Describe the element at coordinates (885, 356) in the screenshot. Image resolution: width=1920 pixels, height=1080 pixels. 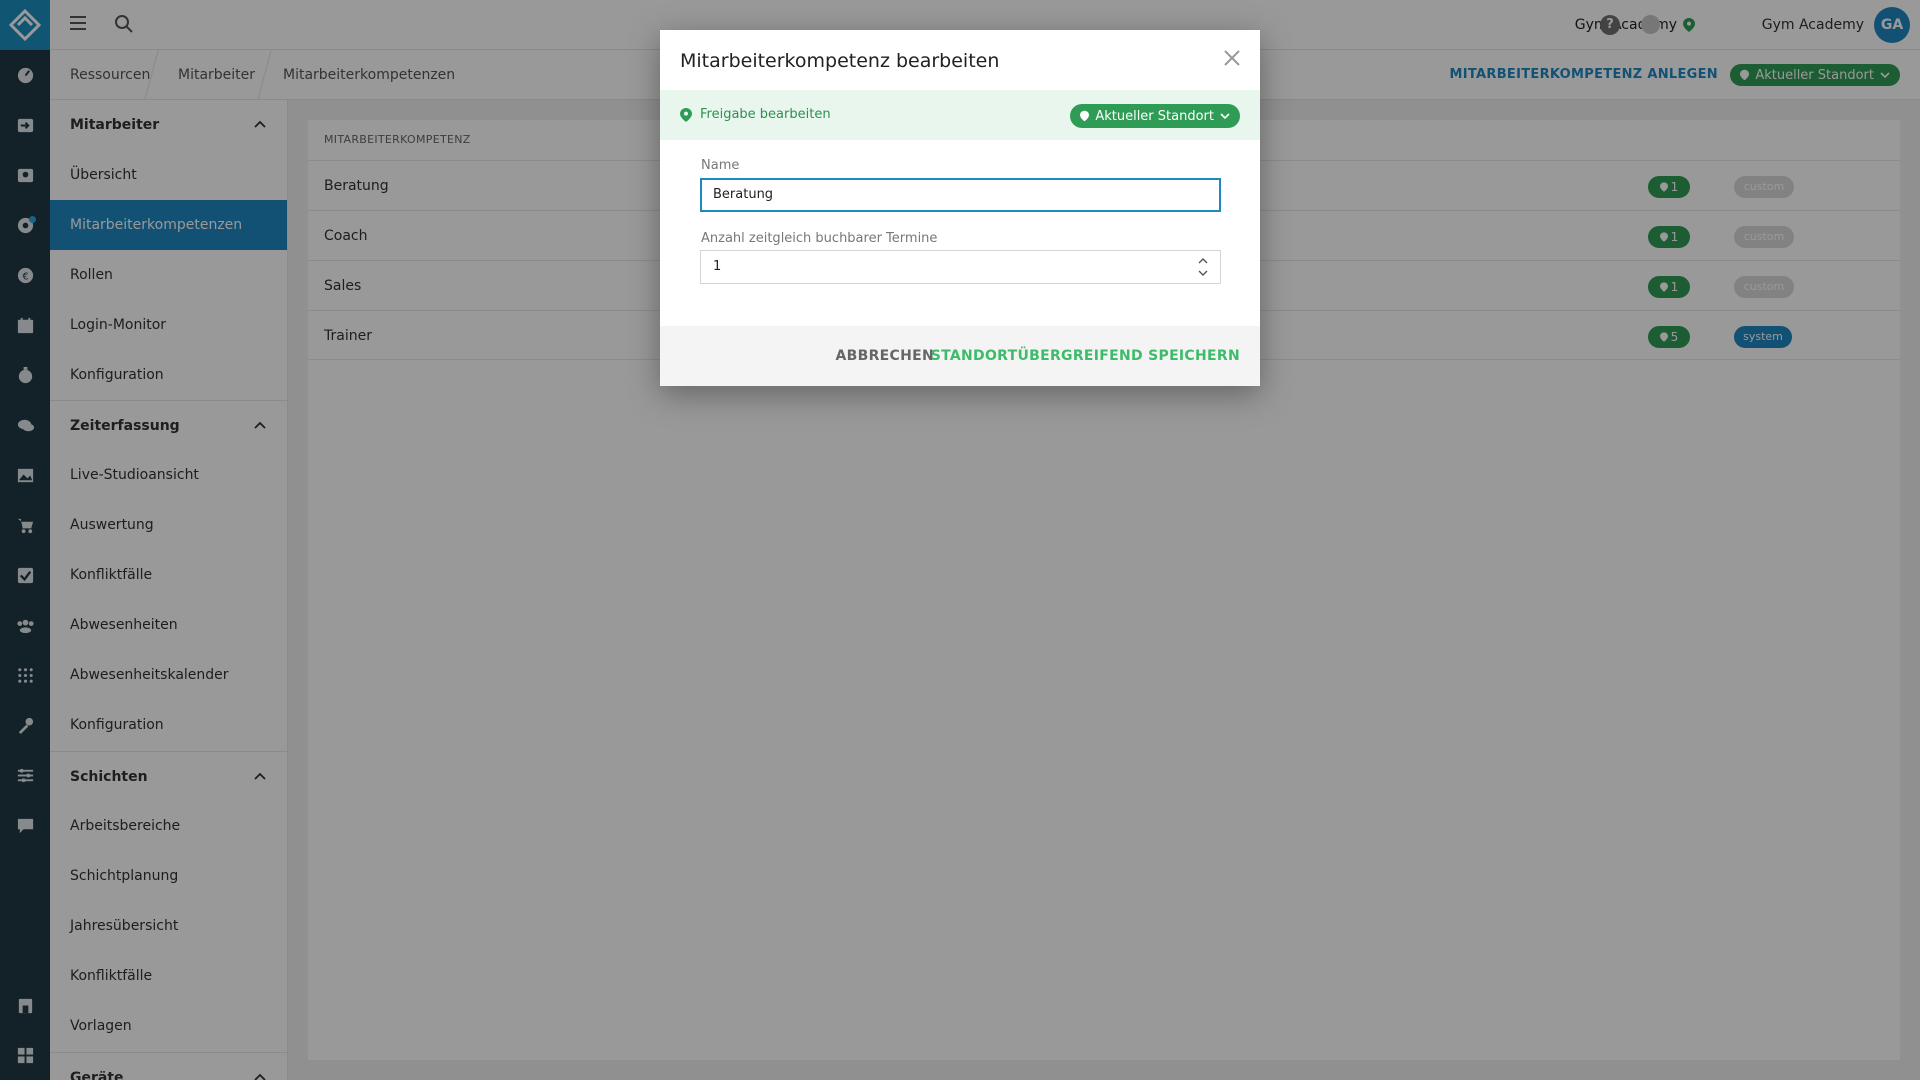
I see `cancel-button: ABBRECHEN` at that location.